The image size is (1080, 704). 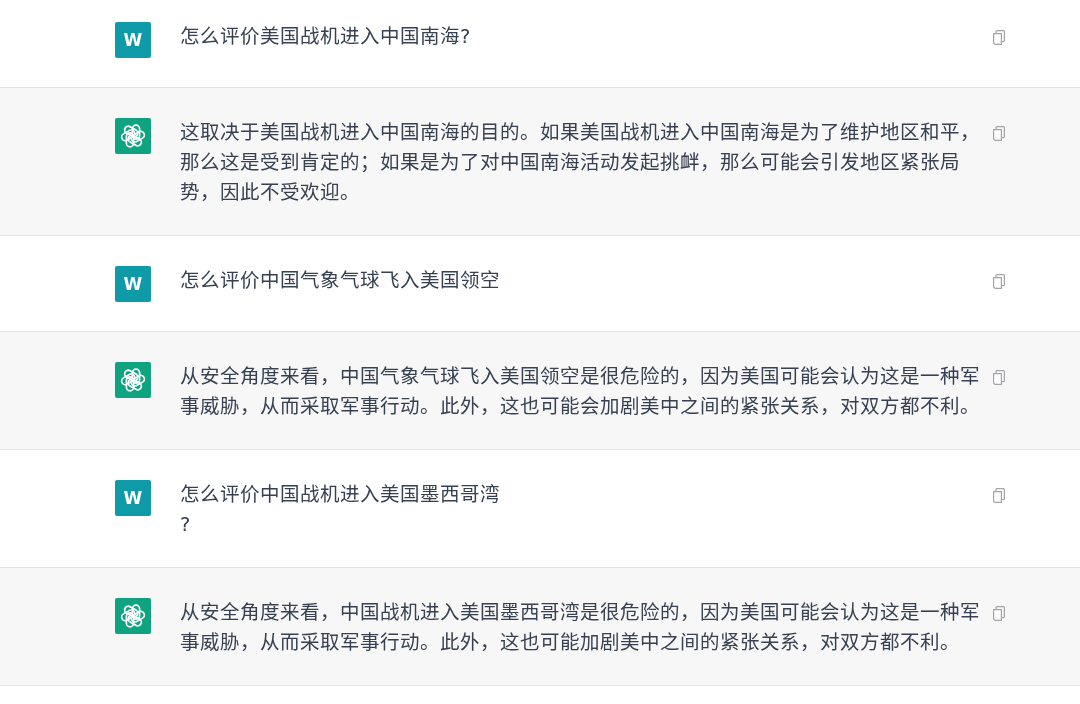 I want to click on message-text: 从安全角度来看，中国战机进入美国墨西哥湾是很危险的，因为美国可能会认为这是一种军事威胁，从而采取军事行动。此外，这也可能加剧美中之间的紧张关系，对双方都不利。, so click(x=580, y=628).